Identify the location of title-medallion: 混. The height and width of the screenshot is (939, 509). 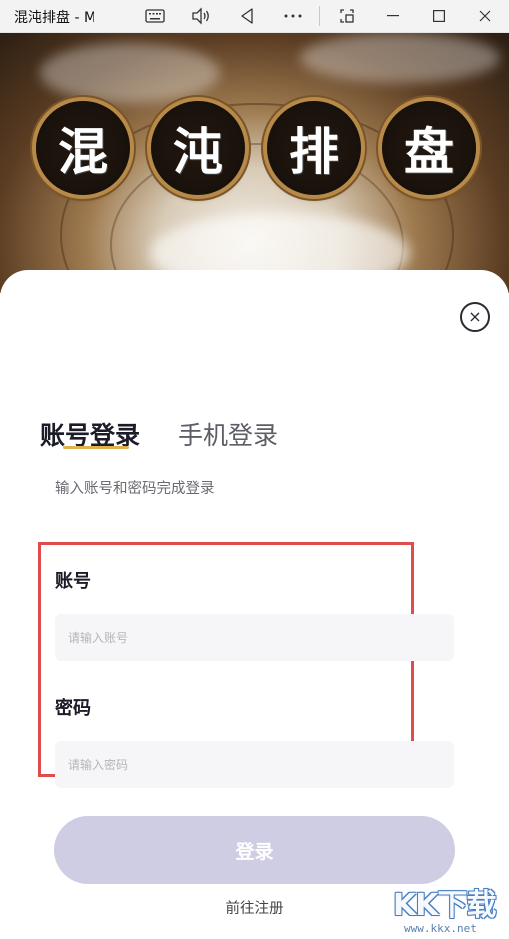
(83, 148).